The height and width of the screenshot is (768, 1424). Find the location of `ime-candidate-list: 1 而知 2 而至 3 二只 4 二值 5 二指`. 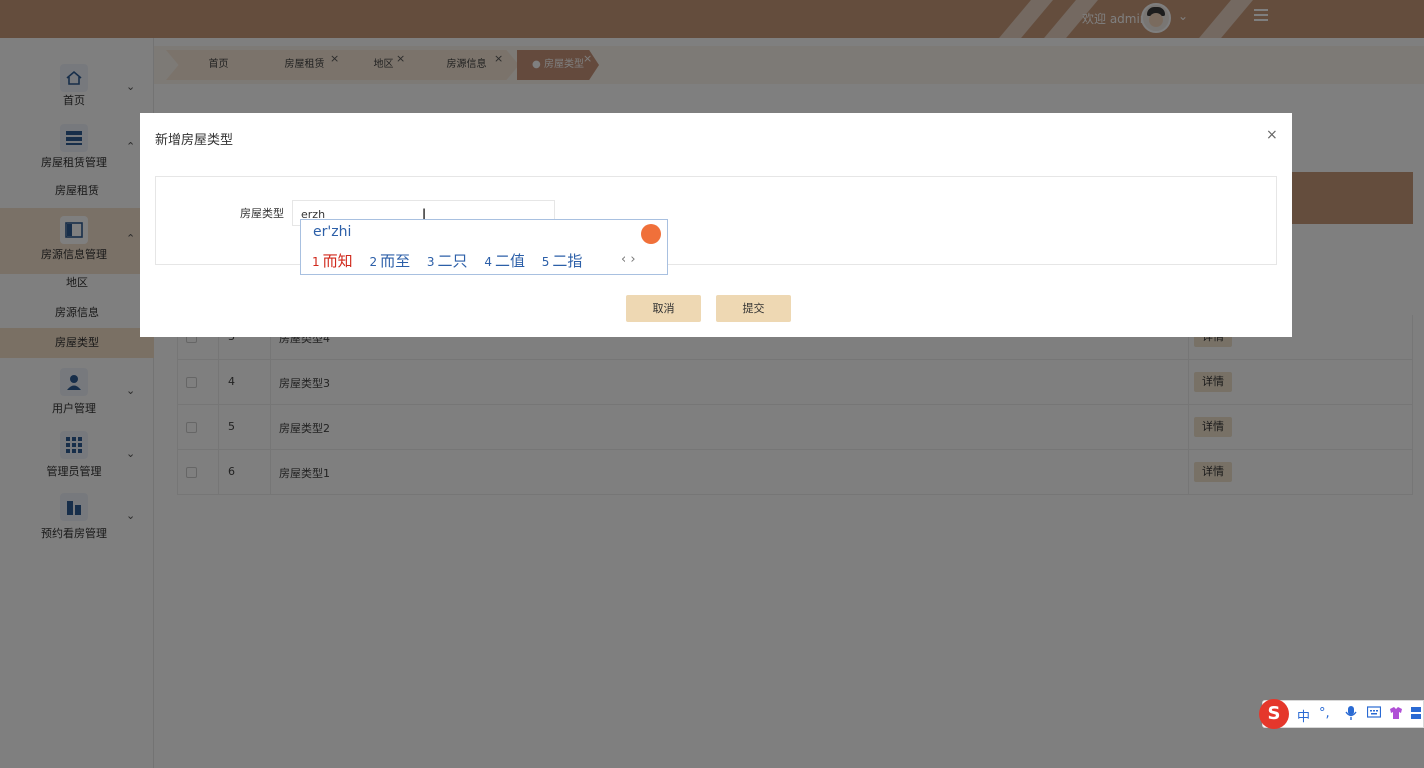

ime-candidate-list: 1 而知 2 而至 3 二只 4 二值 5 二指 is located at coordinates (453, 260).